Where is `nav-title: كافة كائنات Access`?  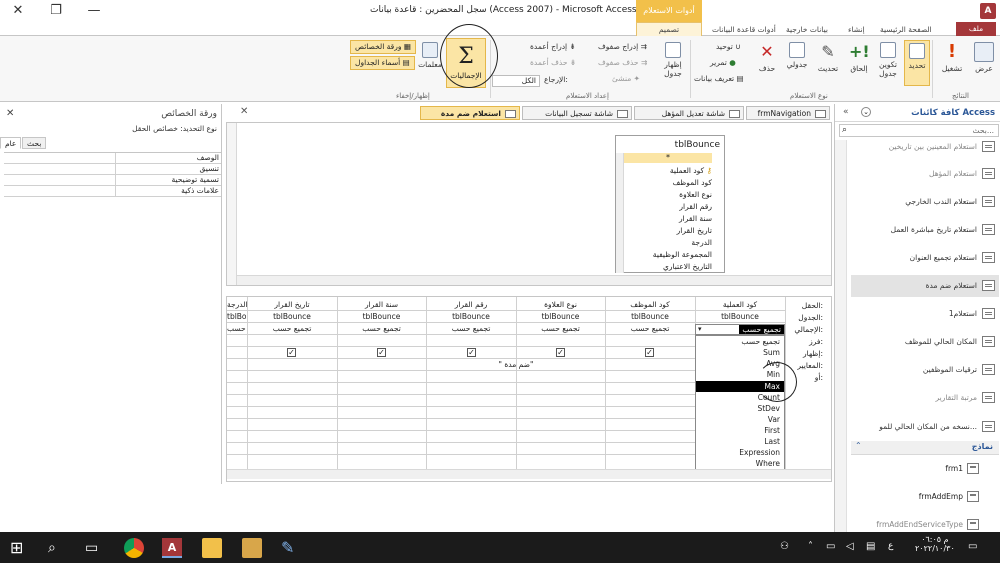
nav-title: كافة كائنات Access is located at coordinates (953, 113).